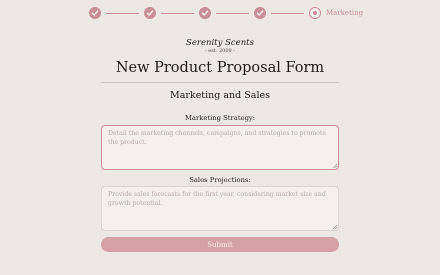  I want to click on sales-projections-label: Sales Projections:, so click(220, 180).